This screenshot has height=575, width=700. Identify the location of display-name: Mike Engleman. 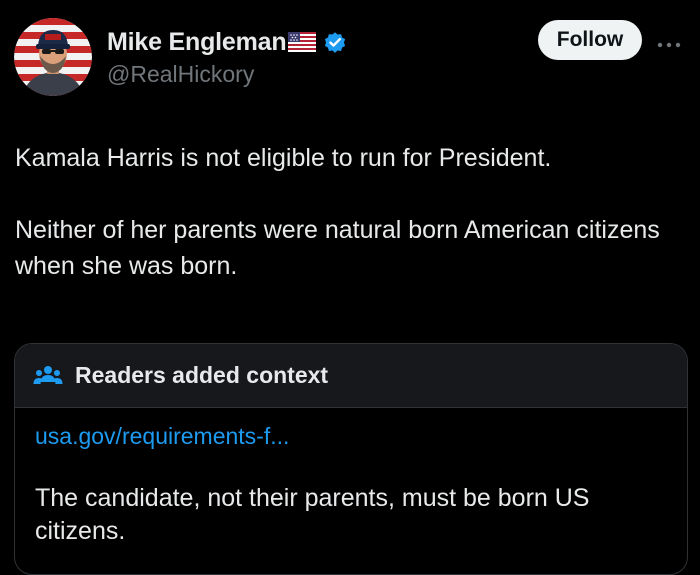
(197, 42).